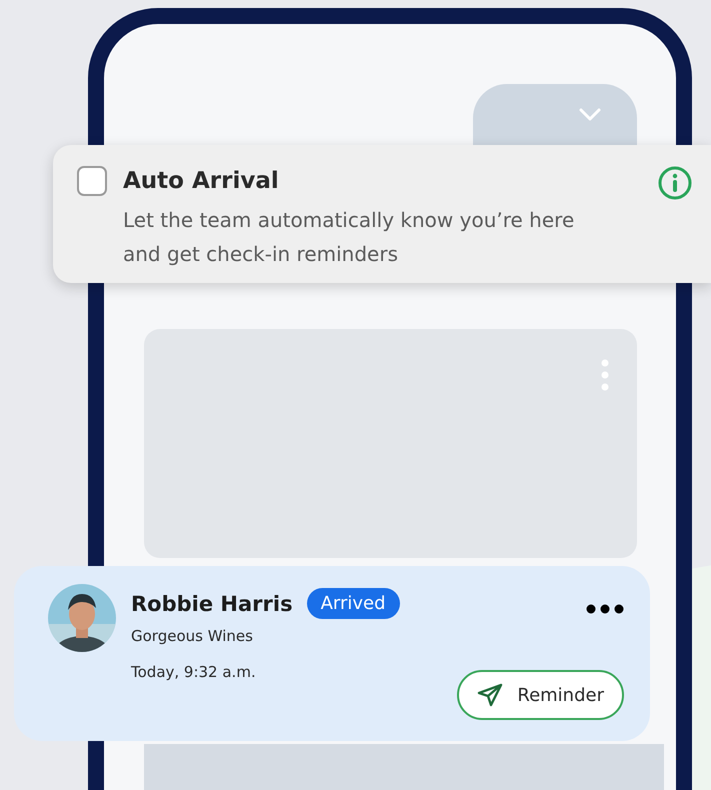 This screenshot has width=711, height=790. I want to click on arrival-time: Today, 9:32 a.m., so click(194, 672).